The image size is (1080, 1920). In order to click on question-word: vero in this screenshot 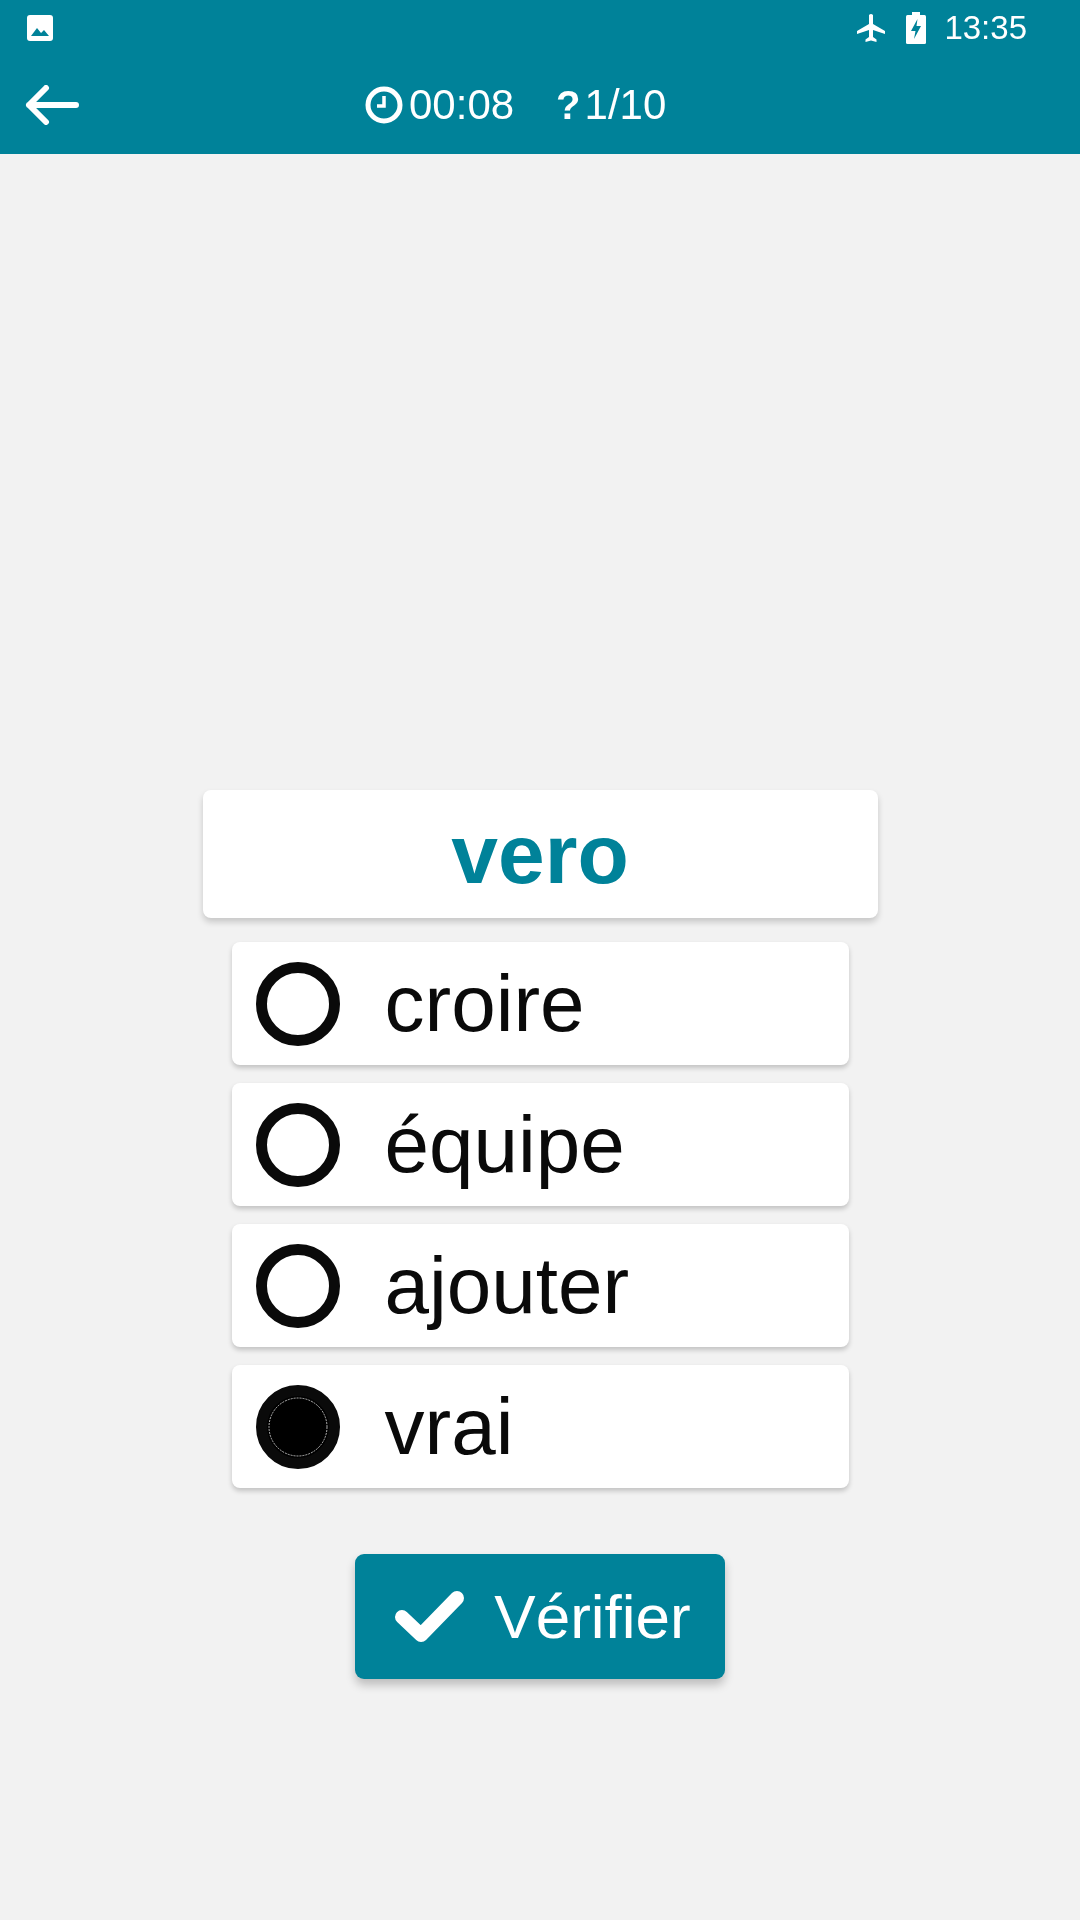, I will do `click(540, 854)`.